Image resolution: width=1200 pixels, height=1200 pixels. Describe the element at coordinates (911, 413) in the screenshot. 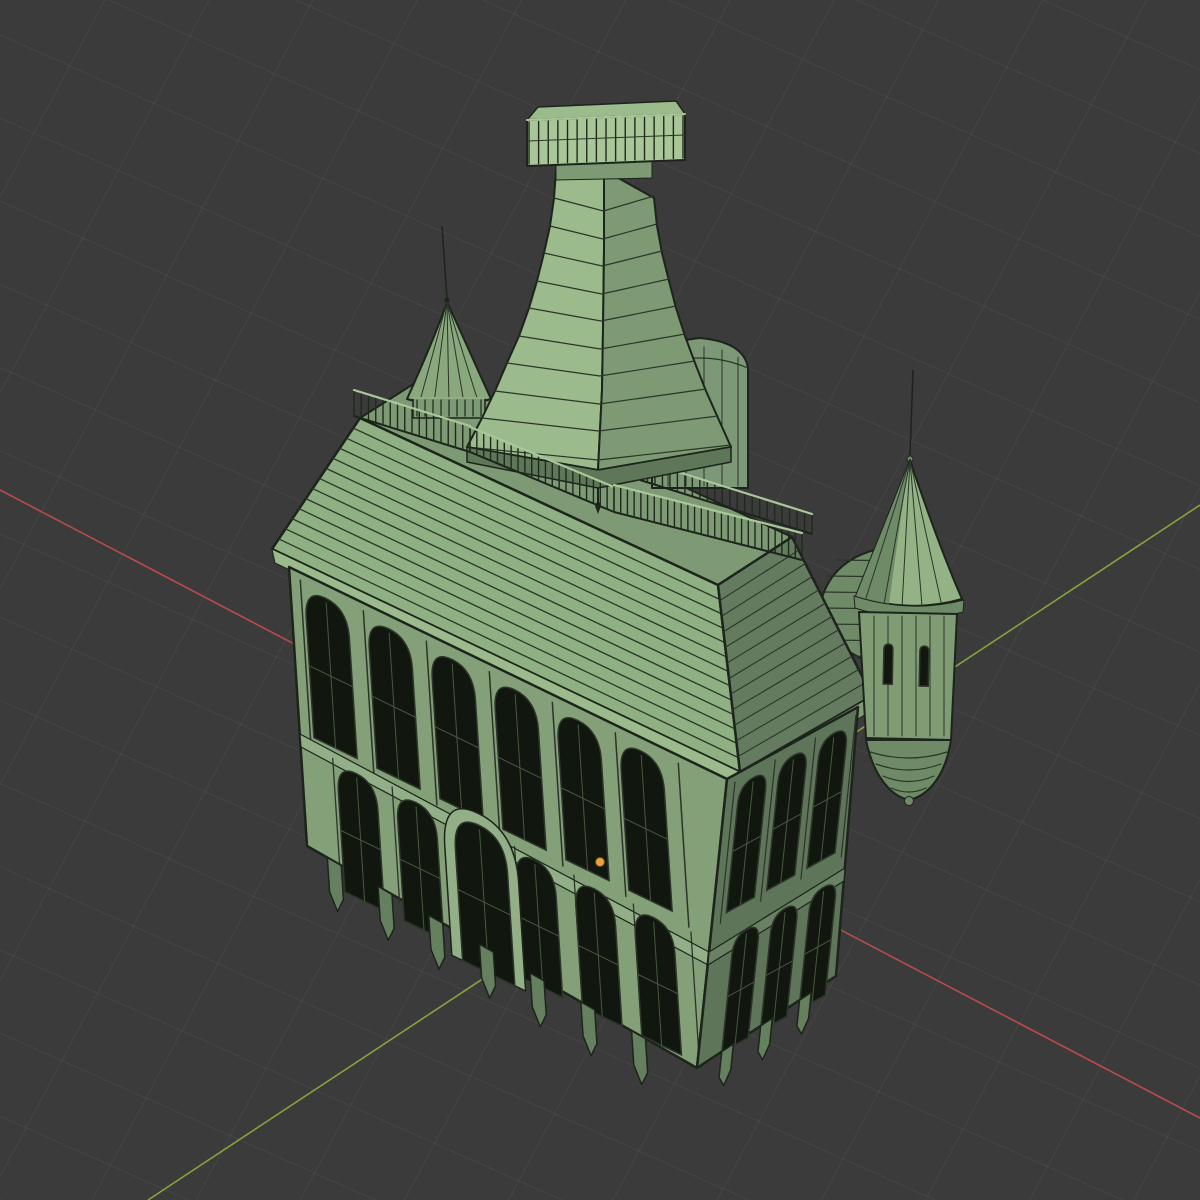

I see `turret-finial` at that location.